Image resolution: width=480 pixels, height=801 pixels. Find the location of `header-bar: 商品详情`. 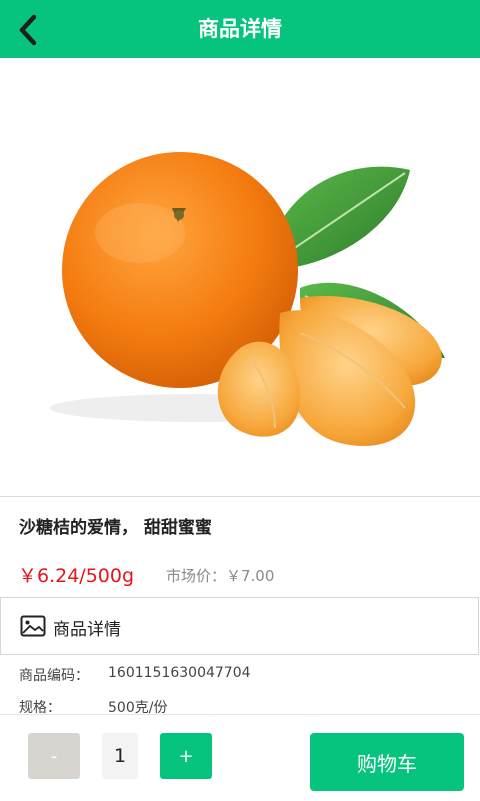

header-bar: 商品详情 is located at coordinates (240, 29).